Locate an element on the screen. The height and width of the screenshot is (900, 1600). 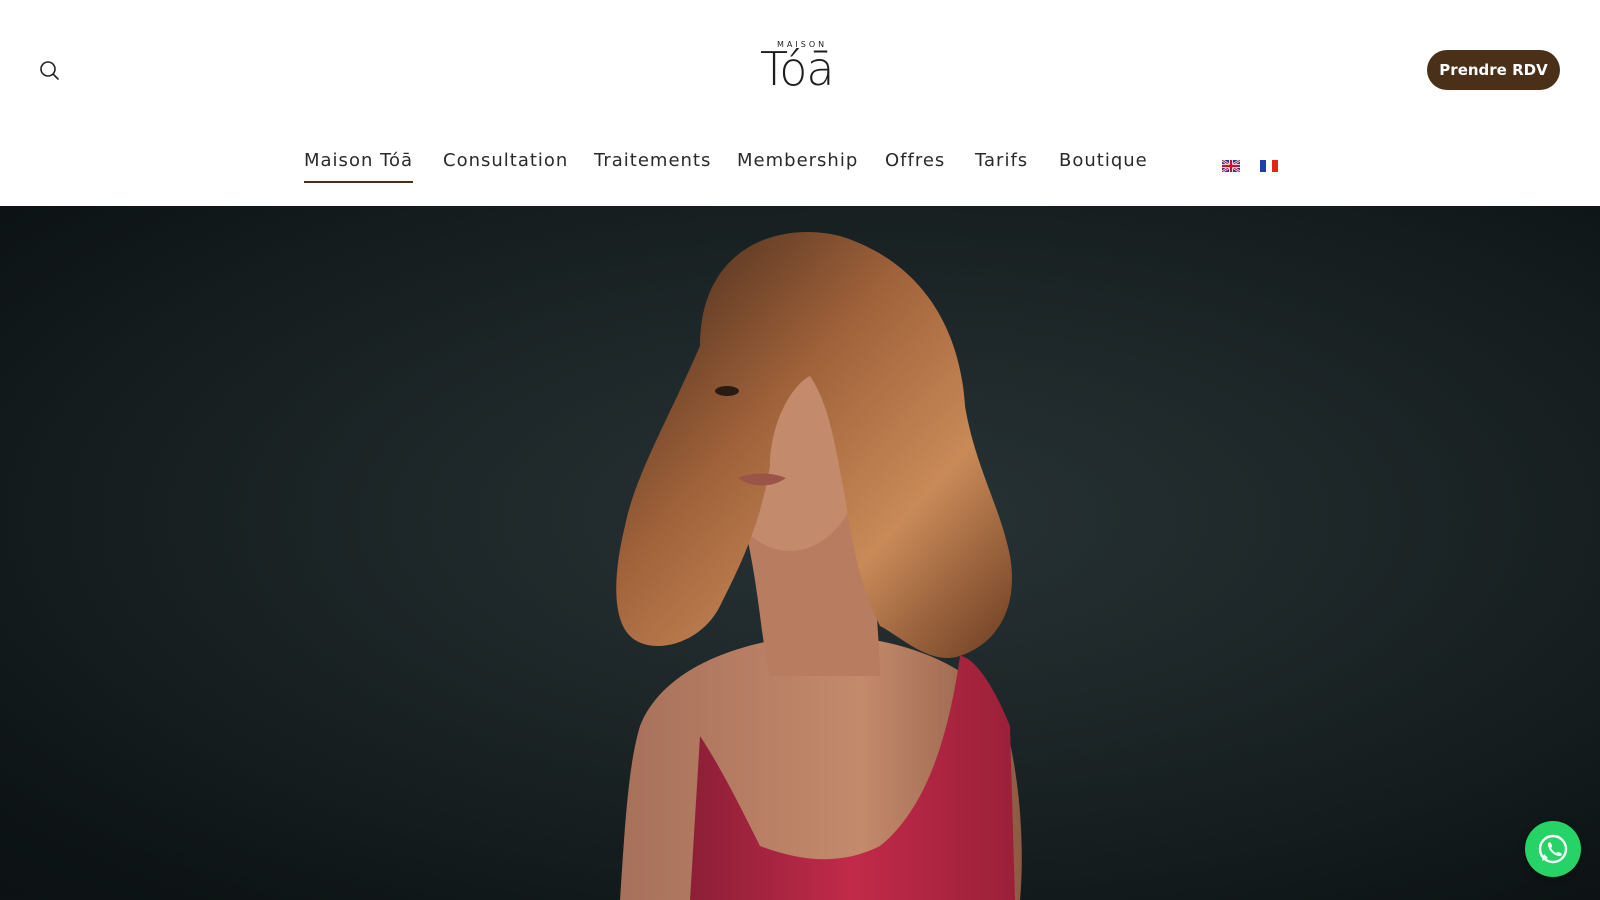
uk-flag-icon is located at coordinates (1231, 165).